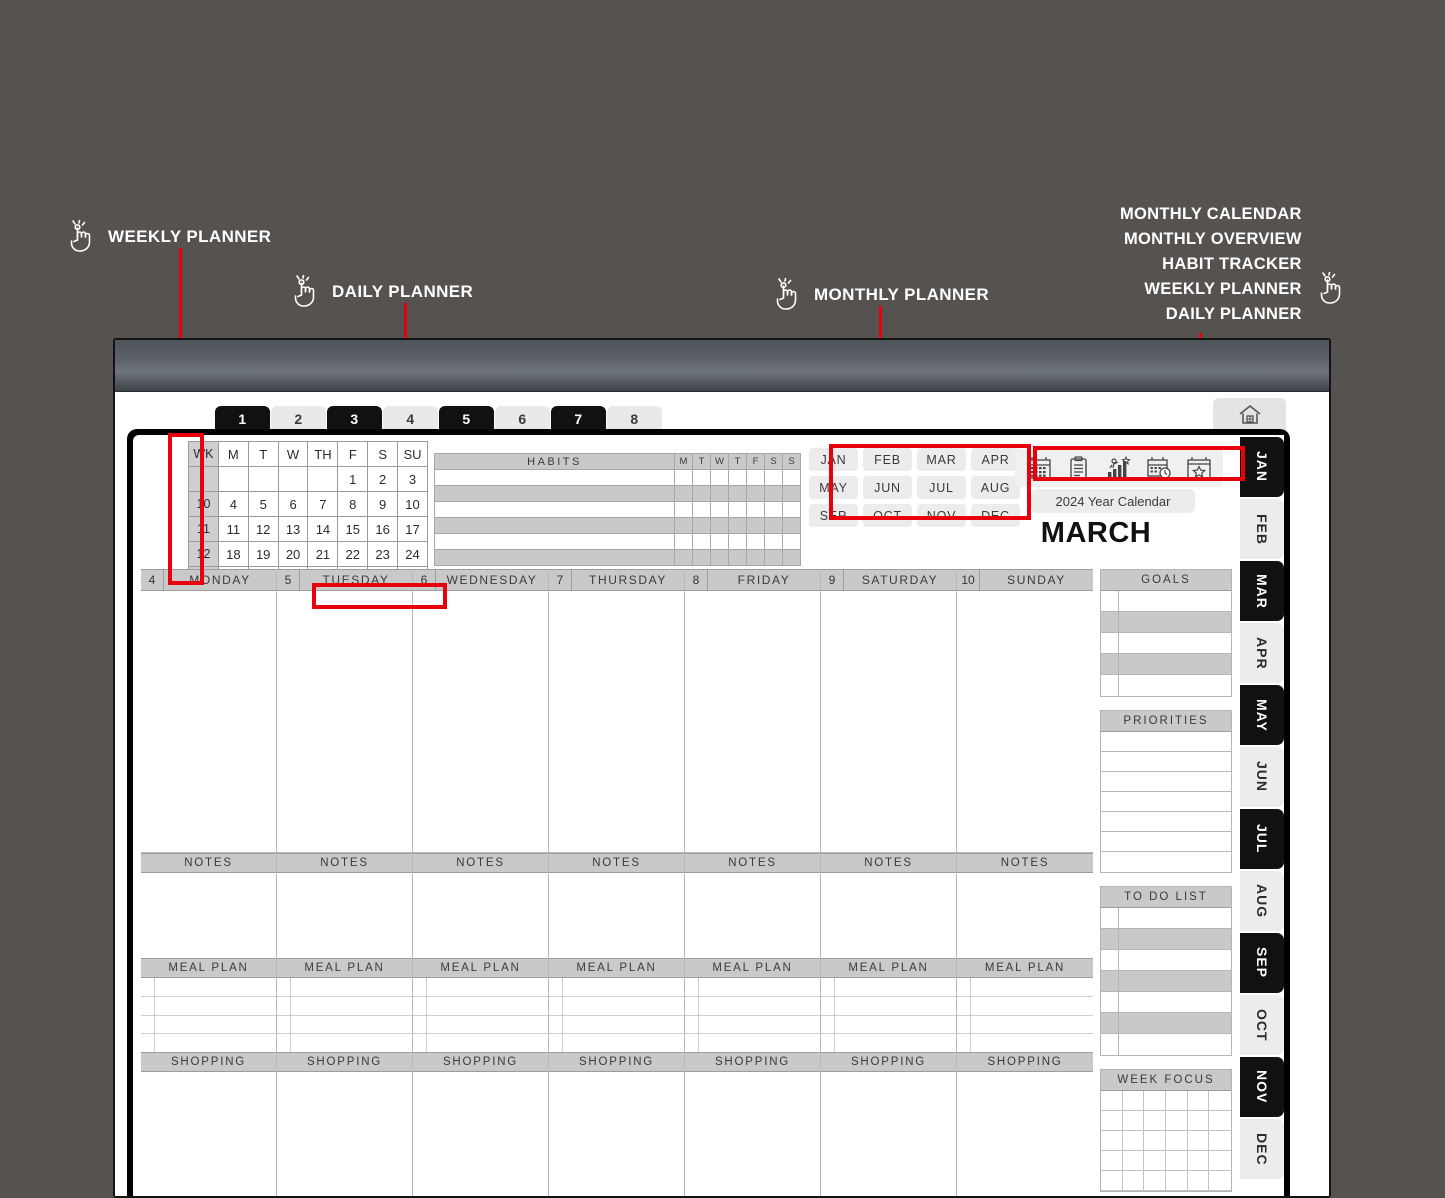 The width and height of the screenshot is (1445, 1198). I want to click on goals-checkbox, so click(1110, 622).